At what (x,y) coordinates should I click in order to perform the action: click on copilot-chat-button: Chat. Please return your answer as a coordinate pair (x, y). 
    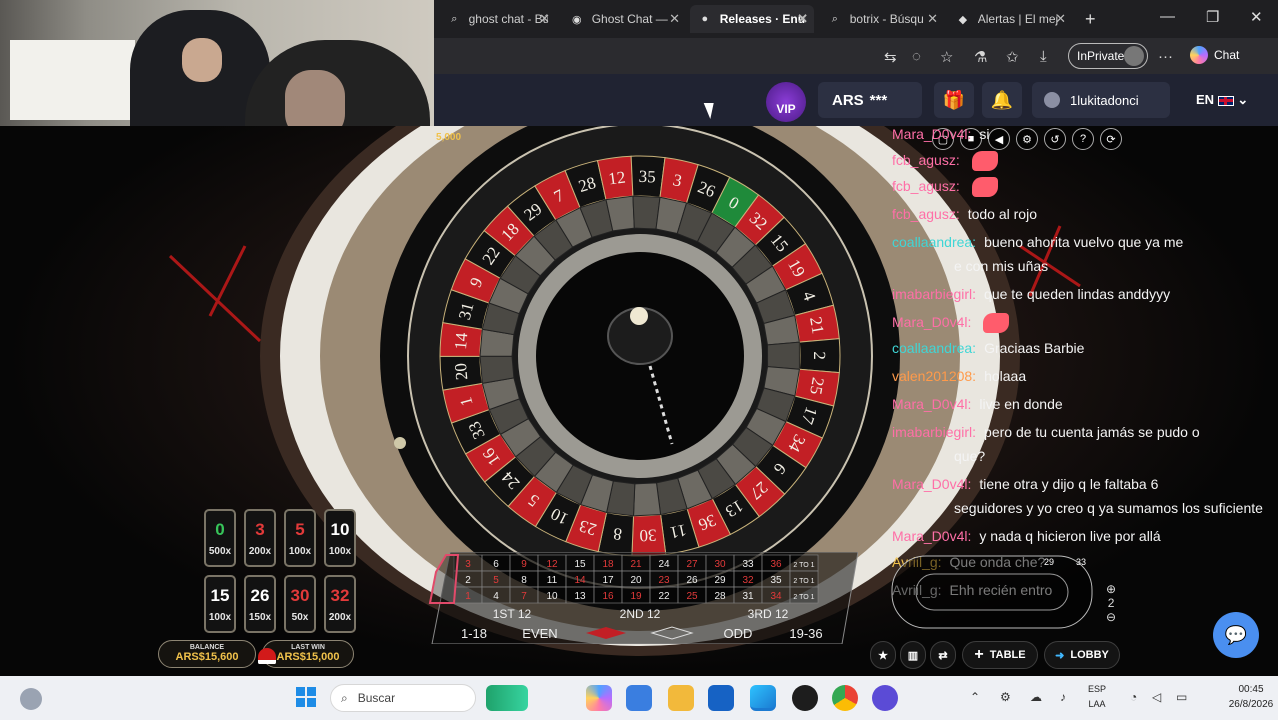
    Looking at the image, I should click on (1214, 55).